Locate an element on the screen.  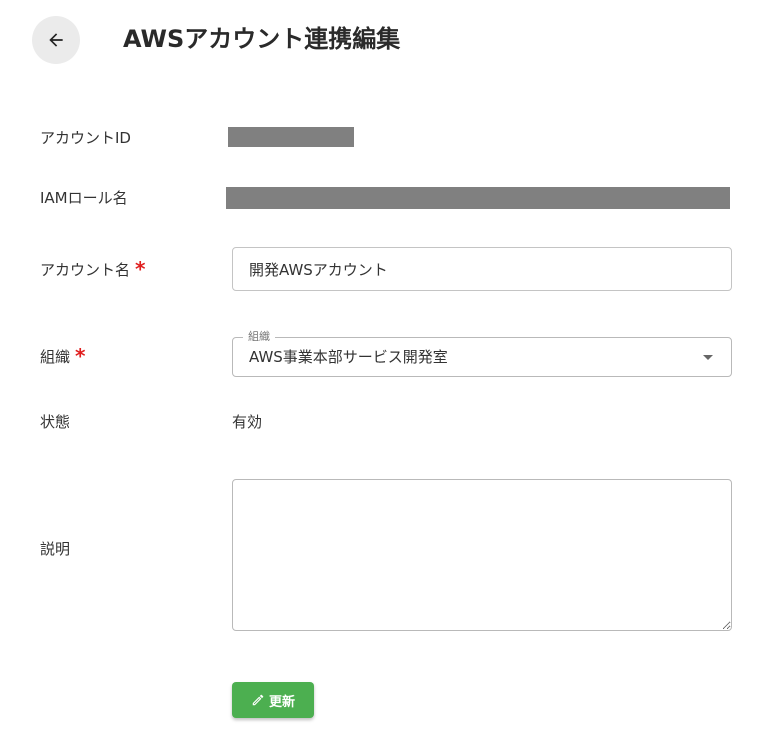
organization-select: 組織 AWS事業本部サービス開発室 is located at coordinates (482, 353).